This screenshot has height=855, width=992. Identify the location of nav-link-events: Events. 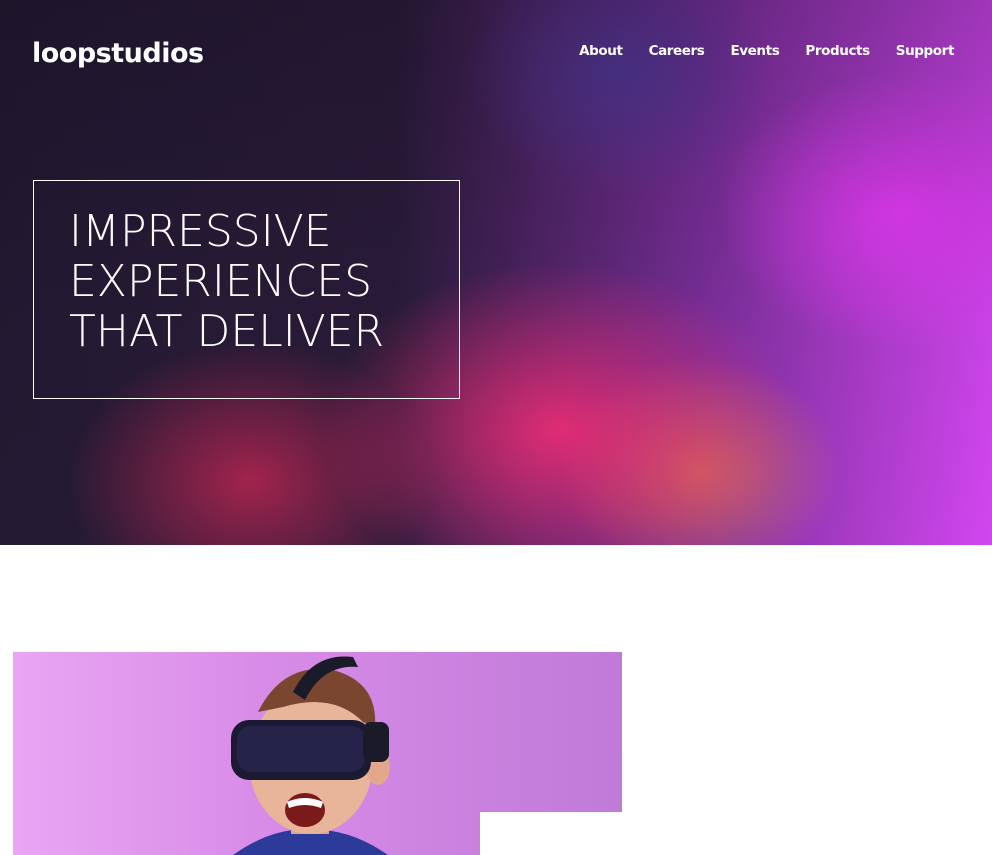
(754, 51).